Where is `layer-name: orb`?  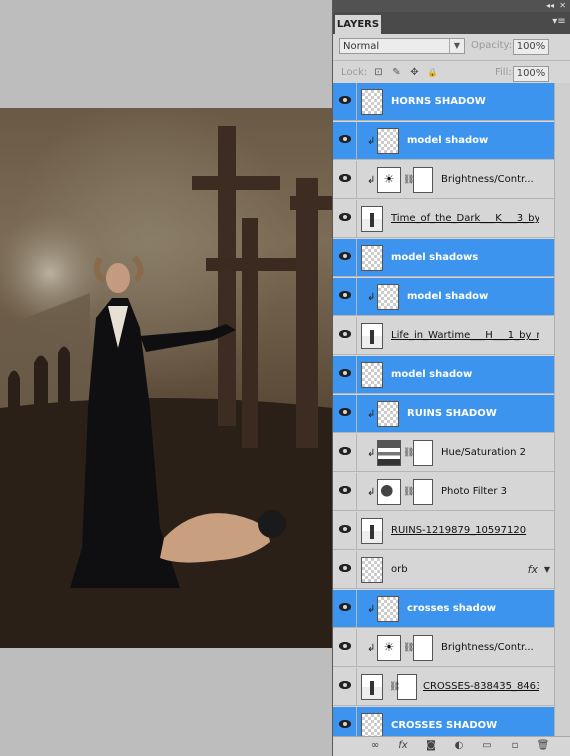 layer-name: orb is located at coordinates (465, 570).